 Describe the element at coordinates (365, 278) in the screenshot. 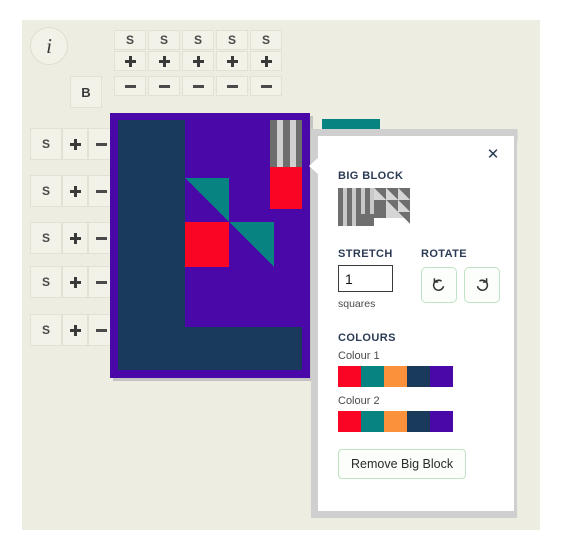

I see `stretch-input` at that location.